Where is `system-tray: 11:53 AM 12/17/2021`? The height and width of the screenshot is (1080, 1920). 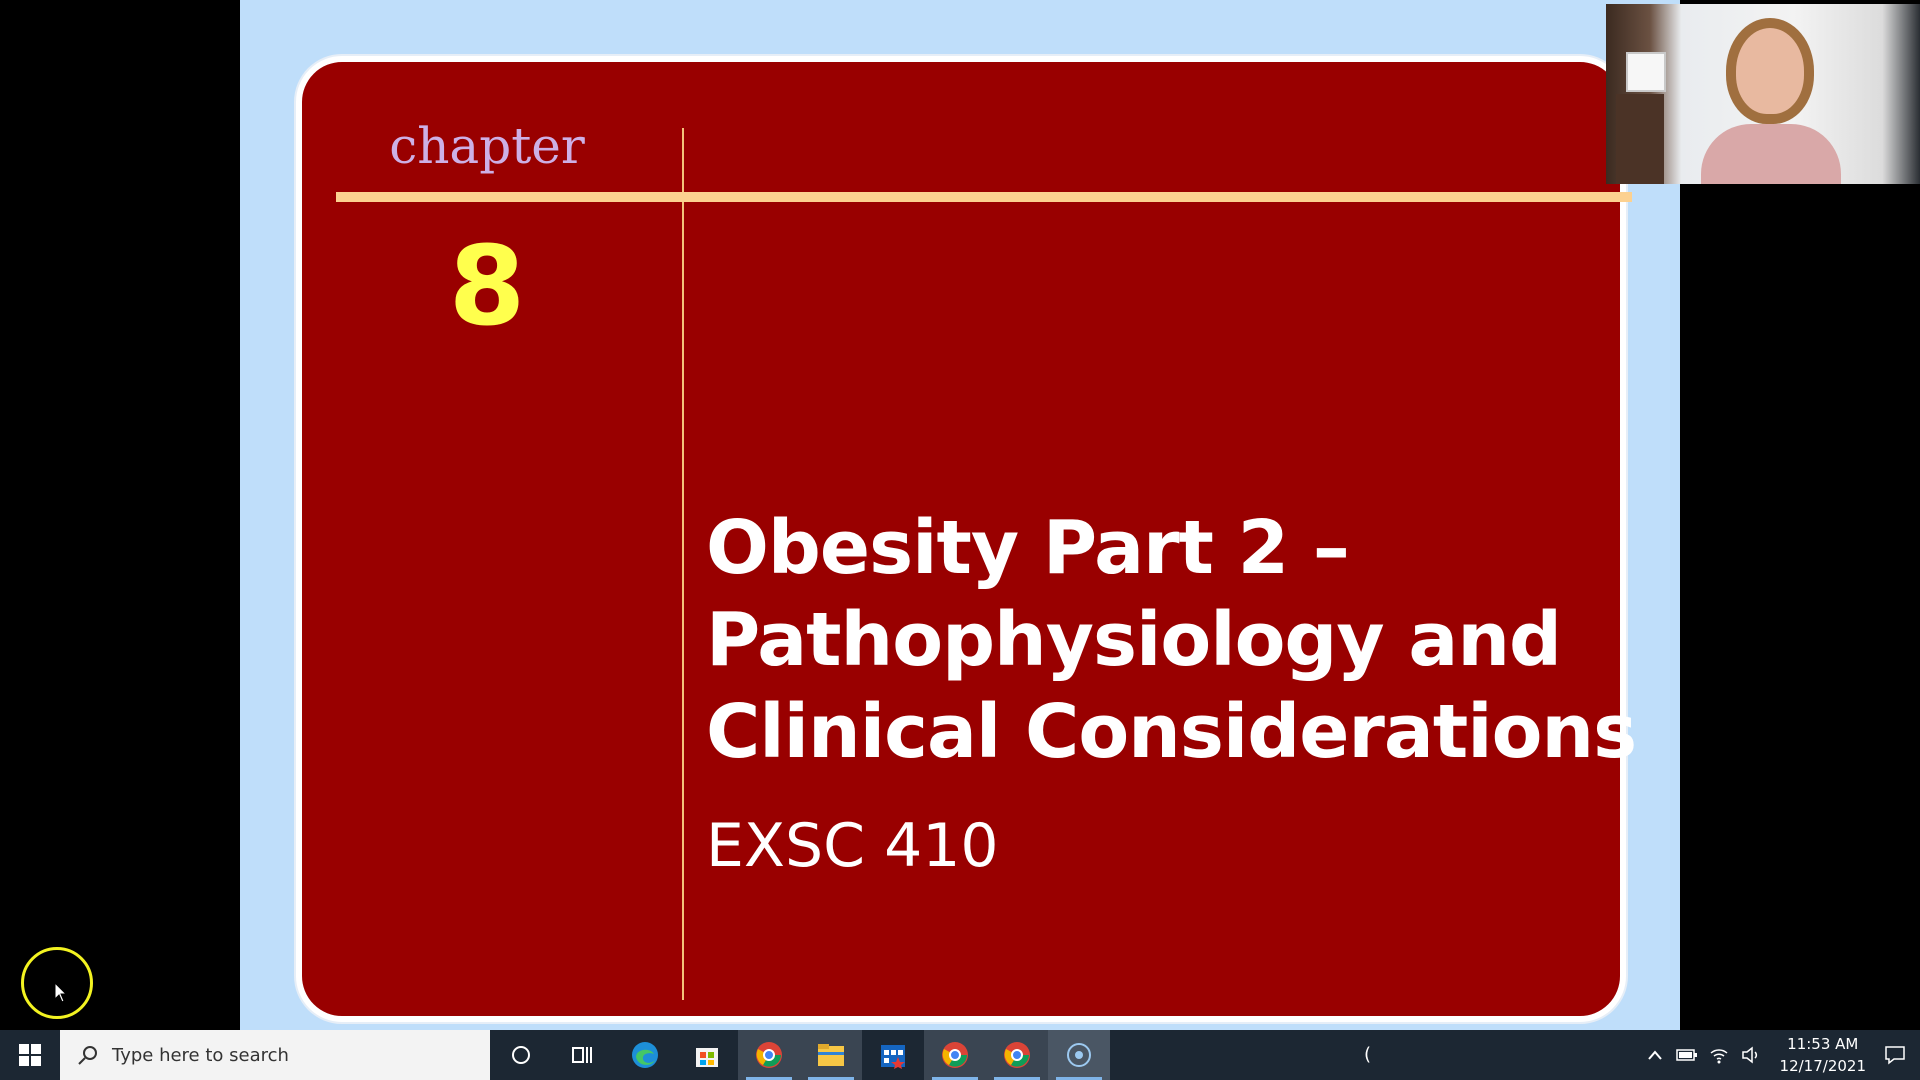
system-tray: 11:53 AM 12/17/2021 is located at coordinates (1782, 1055).